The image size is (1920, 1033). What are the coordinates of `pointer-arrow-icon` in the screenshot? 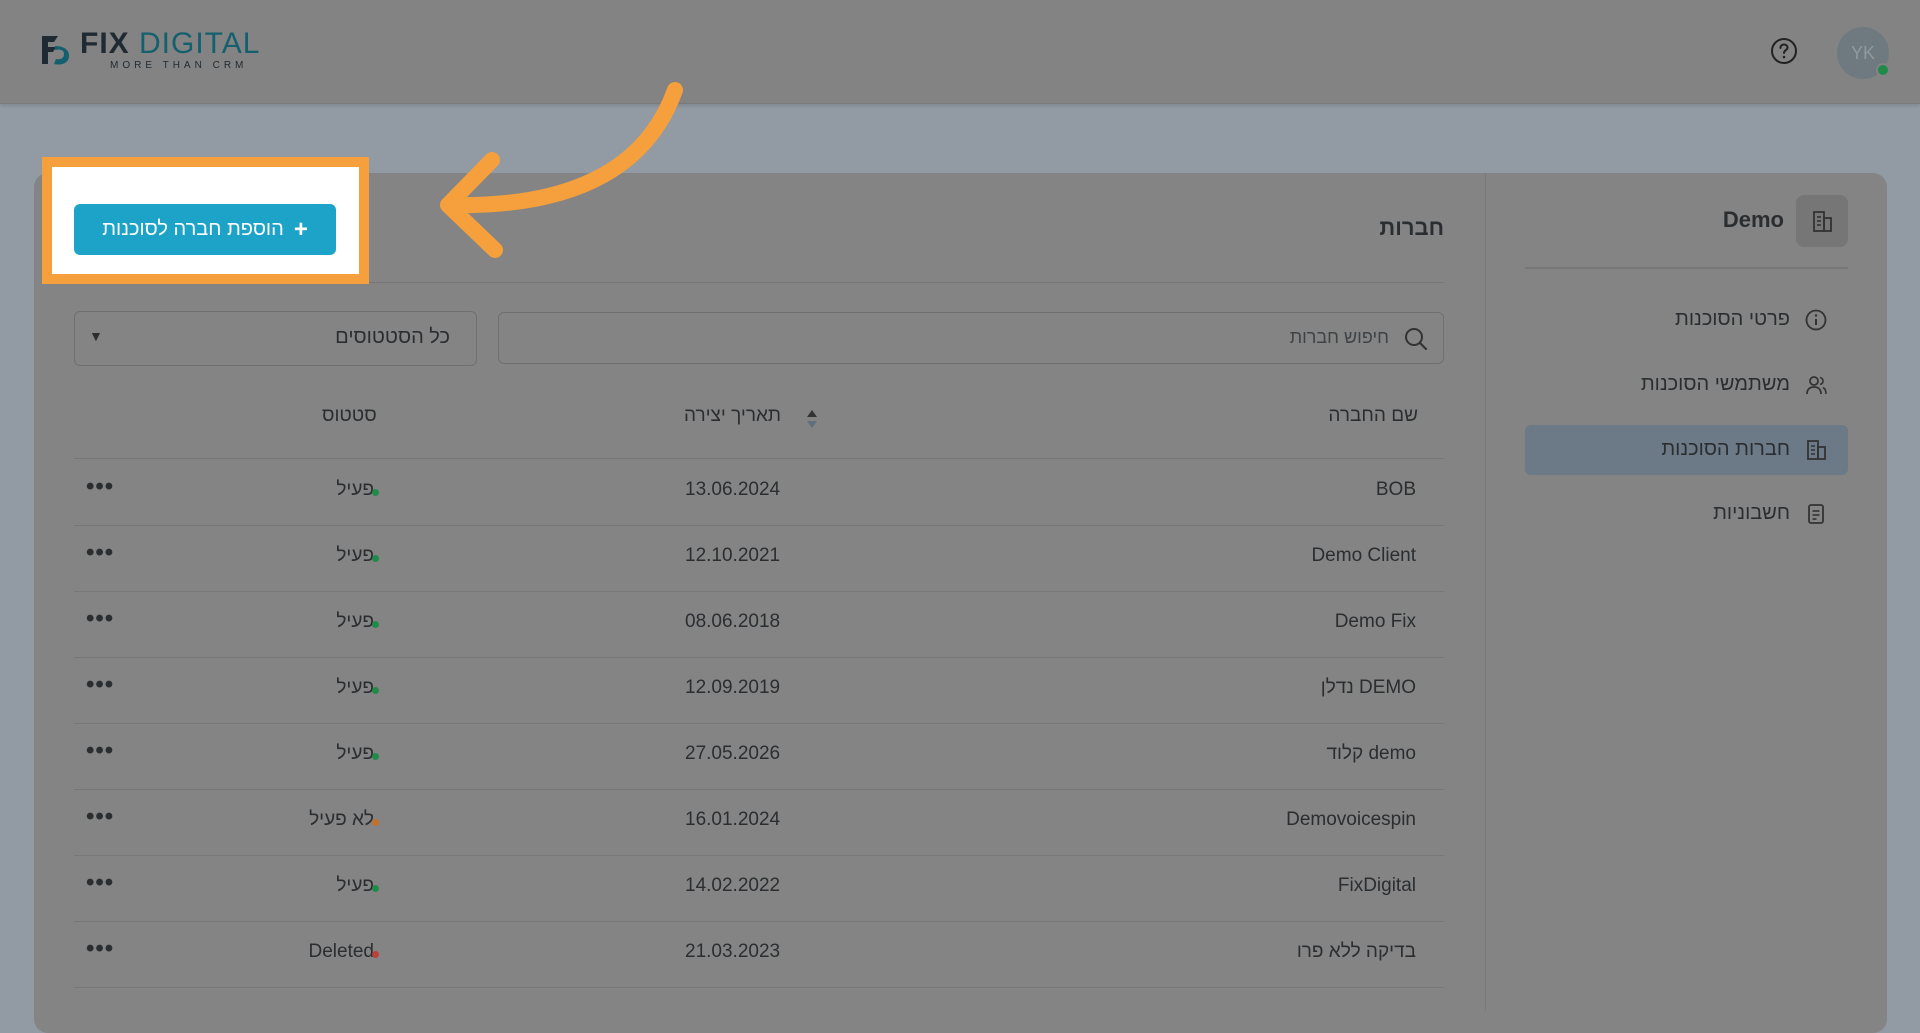 It's located at (561, 170).